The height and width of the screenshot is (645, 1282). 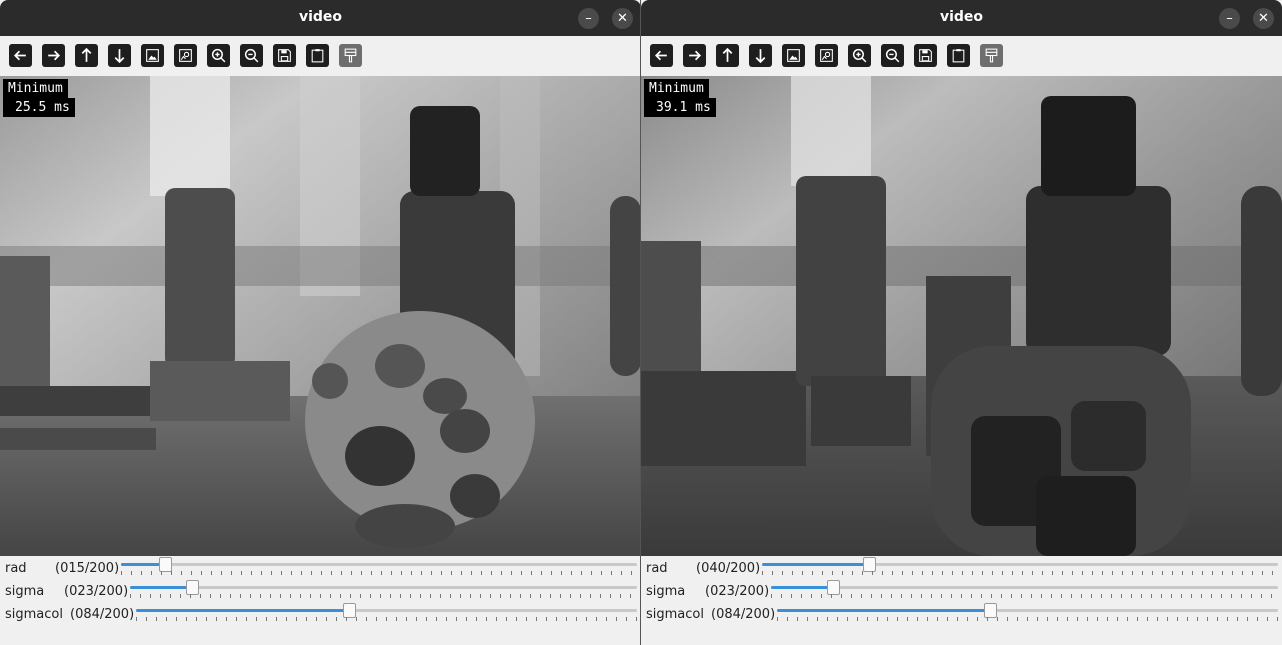 I want to click on trackbar-rad: rad (015/200), so click(x=320, y=568).